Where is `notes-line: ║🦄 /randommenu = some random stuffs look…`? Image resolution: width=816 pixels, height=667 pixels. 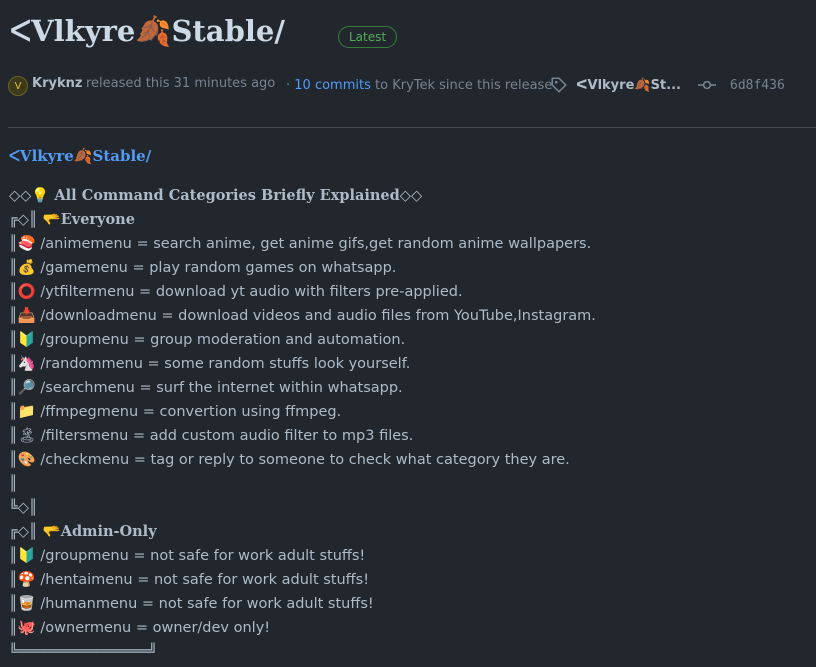
notes-line: ║🦄 /randommenu = some random stuffs look… is located at coordinates (210, 364).